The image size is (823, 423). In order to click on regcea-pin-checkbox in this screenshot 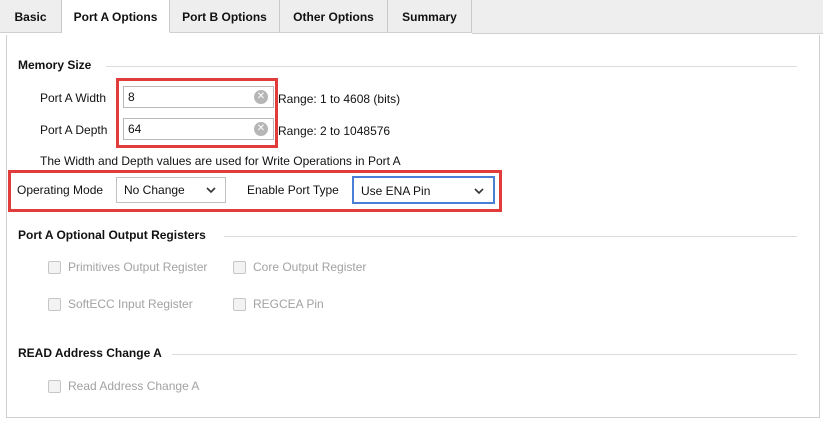, I will do `click(239, 304)`.